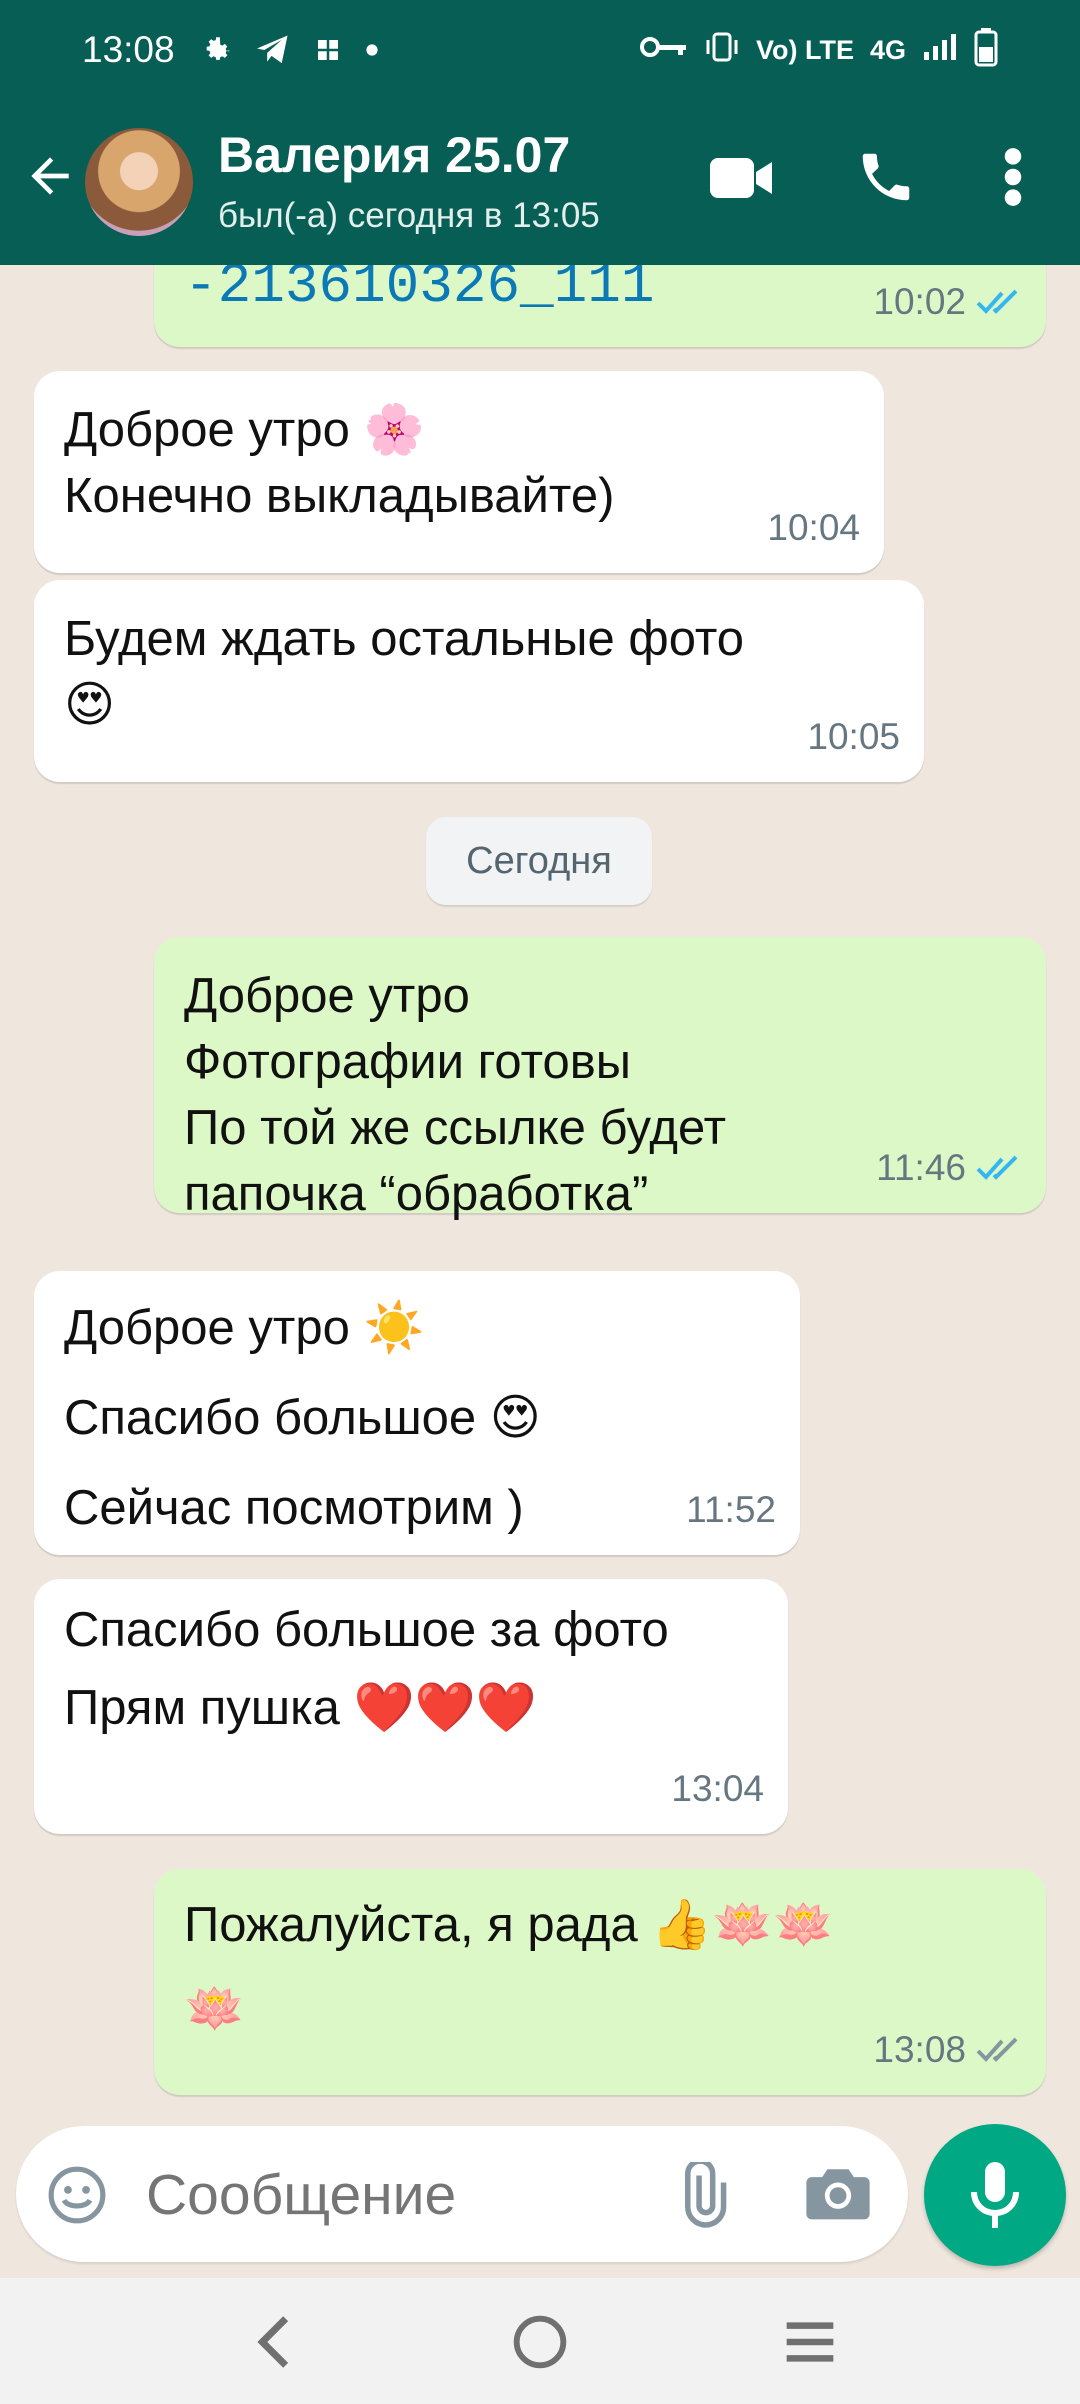 The image size is (1080, 2404). I want to click on network-type: 4G, so click(887, 49).